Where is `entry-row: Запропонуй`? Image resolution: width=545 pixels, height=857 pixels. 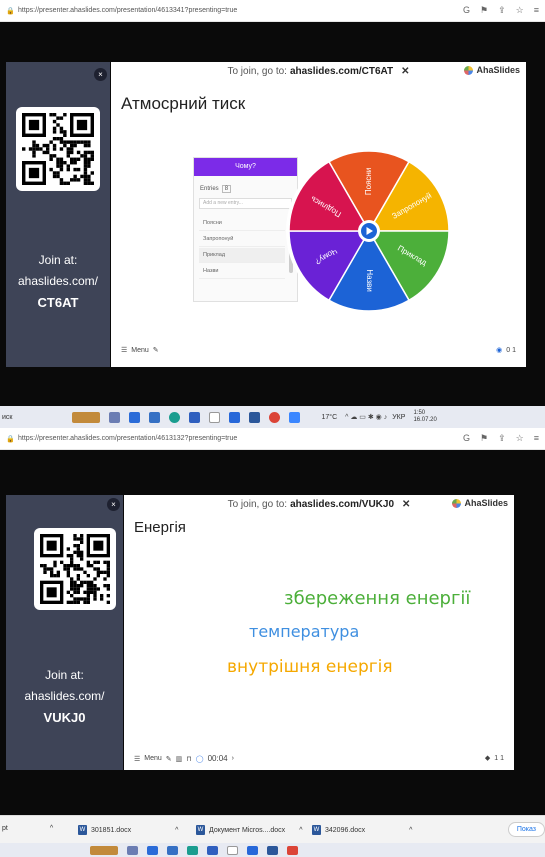 entry-row: Запропонуй is located at coordinates (242, 239).